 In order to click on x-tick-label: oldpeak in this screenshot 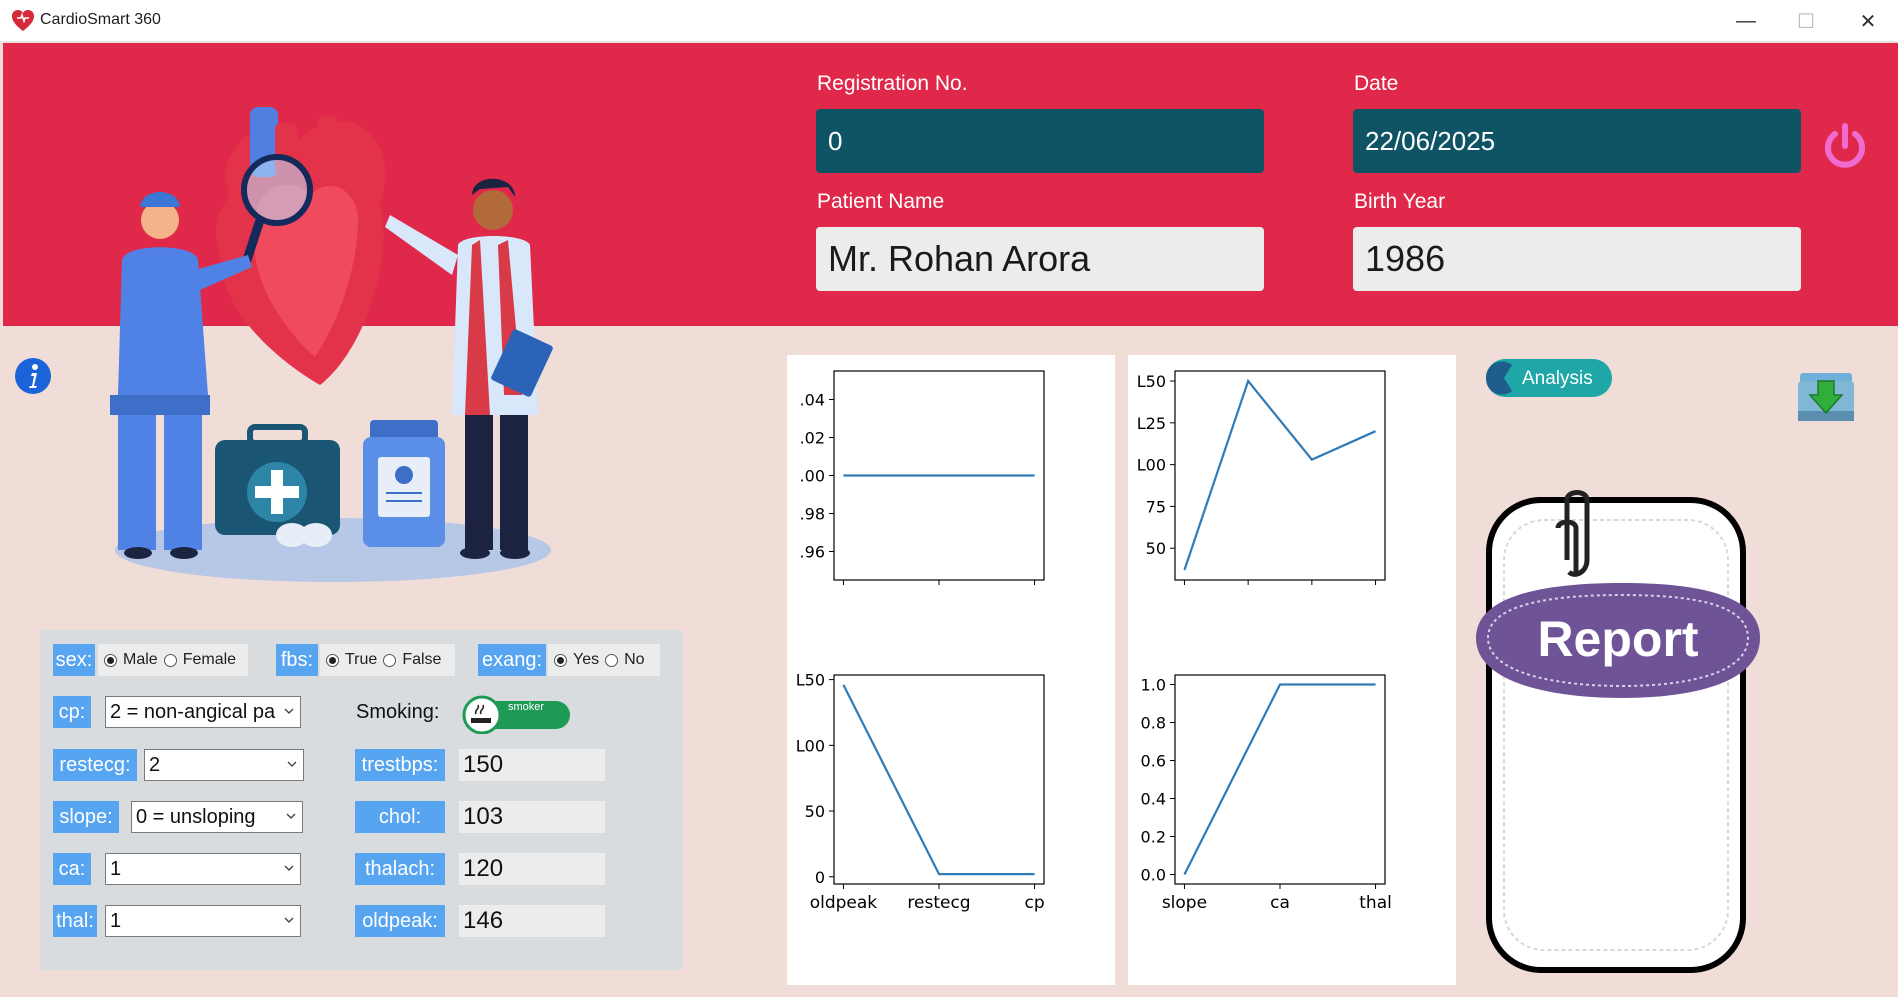, I will do `click(844, 903)`.